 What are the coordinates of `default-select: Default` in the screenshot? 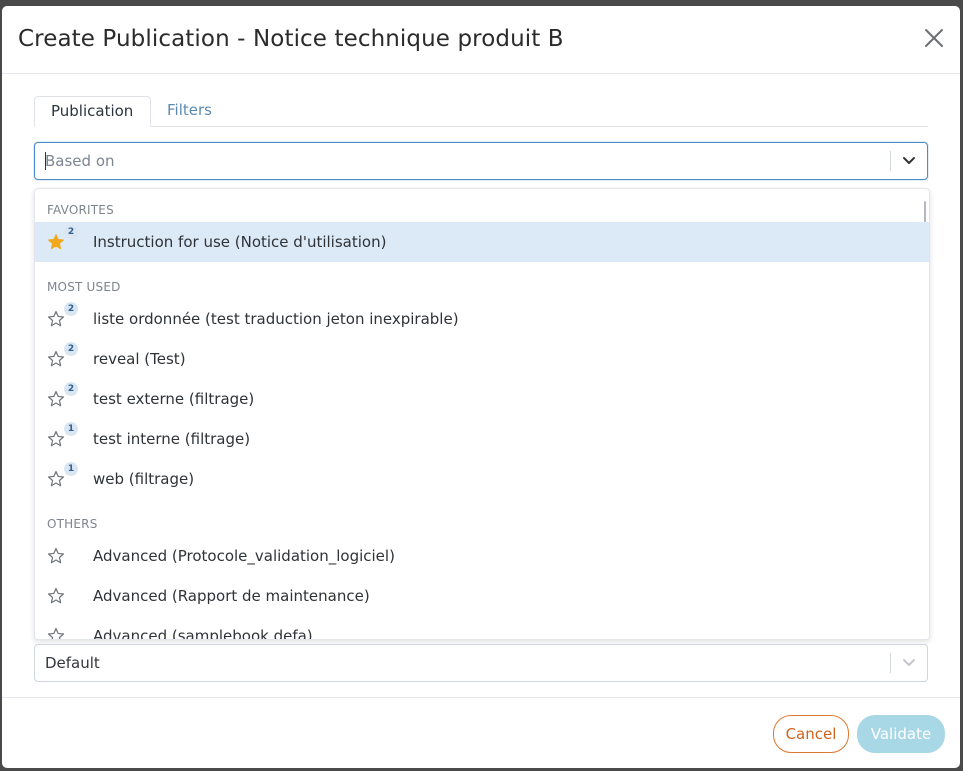 It's located at (481, 663).